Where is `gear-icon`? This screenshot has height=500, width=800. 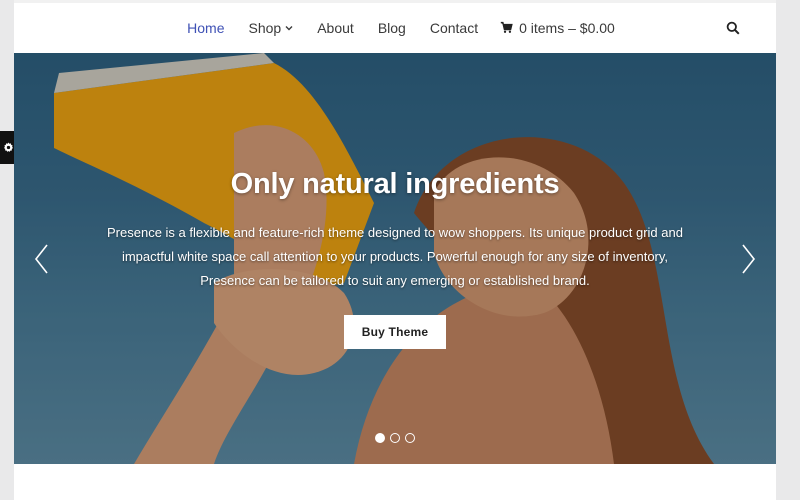 gear-icon is located at coordinates (8, 147).